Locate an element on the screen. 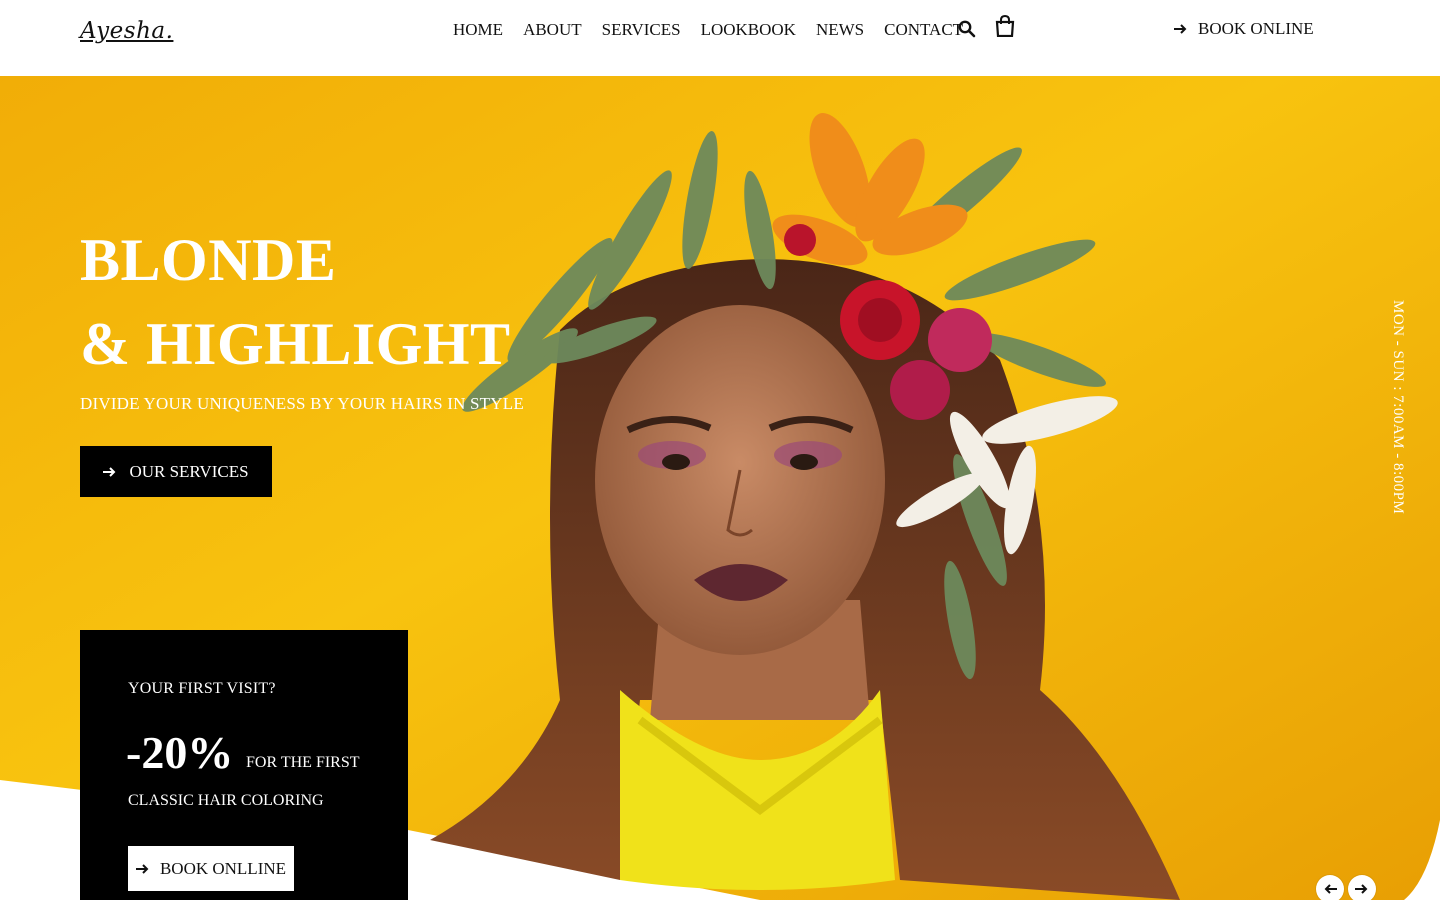 The image size is (1440, 900). promo-discount: -20% is located at coordinates (180, 752).